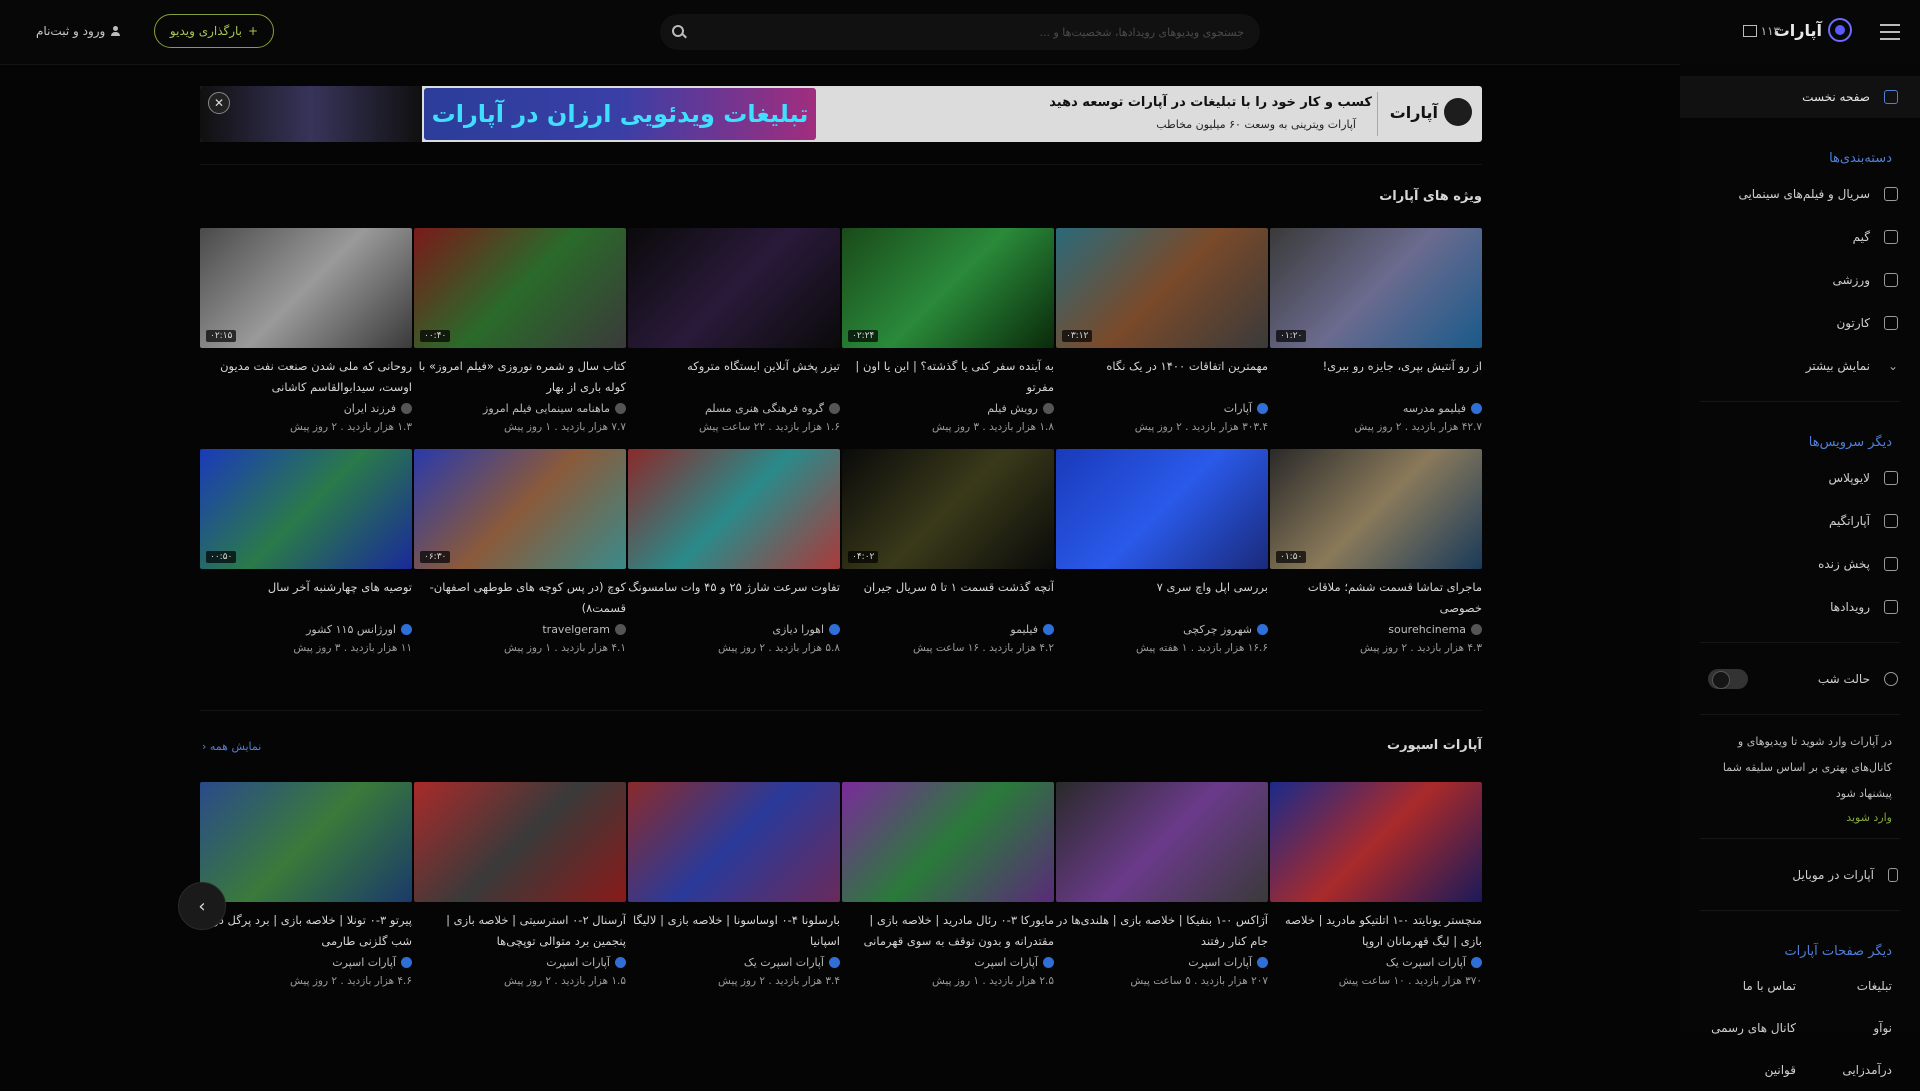 This screenshot has width=1920, height=1091. I want to click on video-thumbnail: ۰۴:۰۲, so click(948, 509).